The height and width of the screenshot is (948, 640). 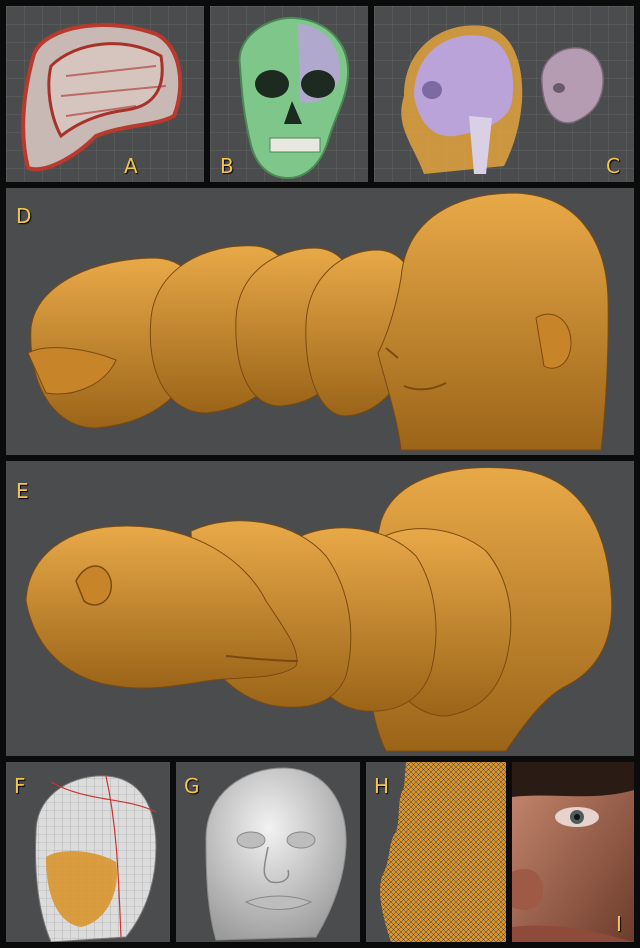 I want to click on panel-label-h: H, so click(x=382, y=786).